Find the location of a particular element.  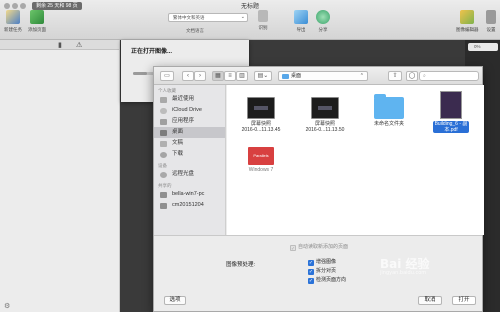

list-view-button: ≡ is located at coordinates (230, 76).